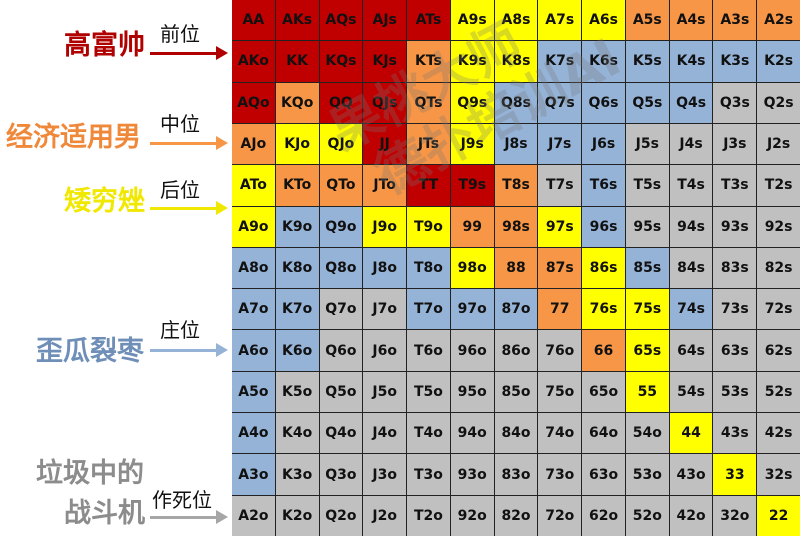 The width and height of the screenshot is (800, 536). Describe the element at coordinates (735, 102) in the screenshot. I see `hand-cell: Q3s` at that location.